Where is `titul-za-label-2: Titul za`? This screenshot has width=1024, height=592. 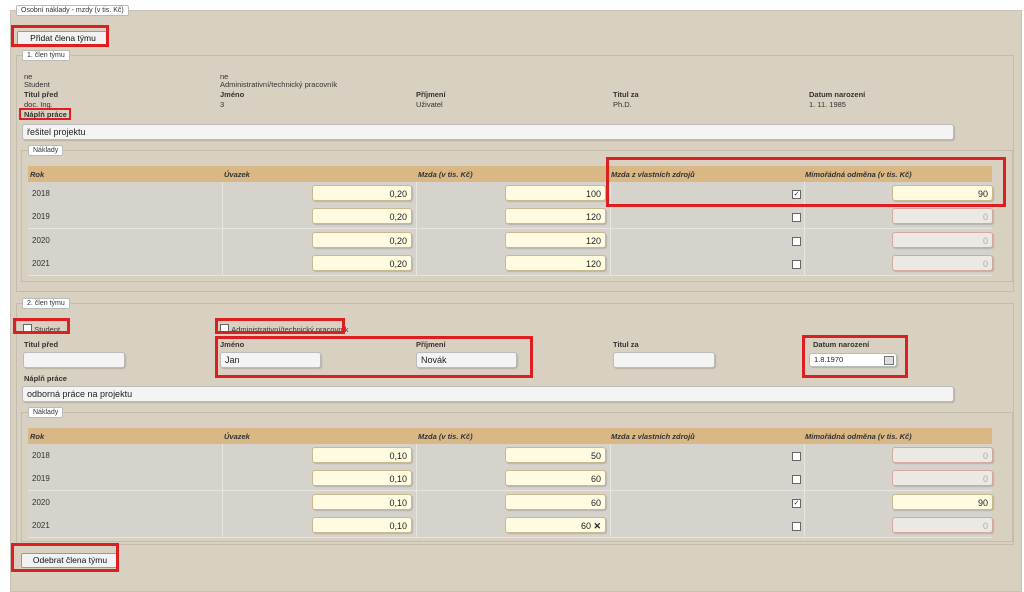
titul-za-label-2: Titul za is located at coordinates (626, 344).